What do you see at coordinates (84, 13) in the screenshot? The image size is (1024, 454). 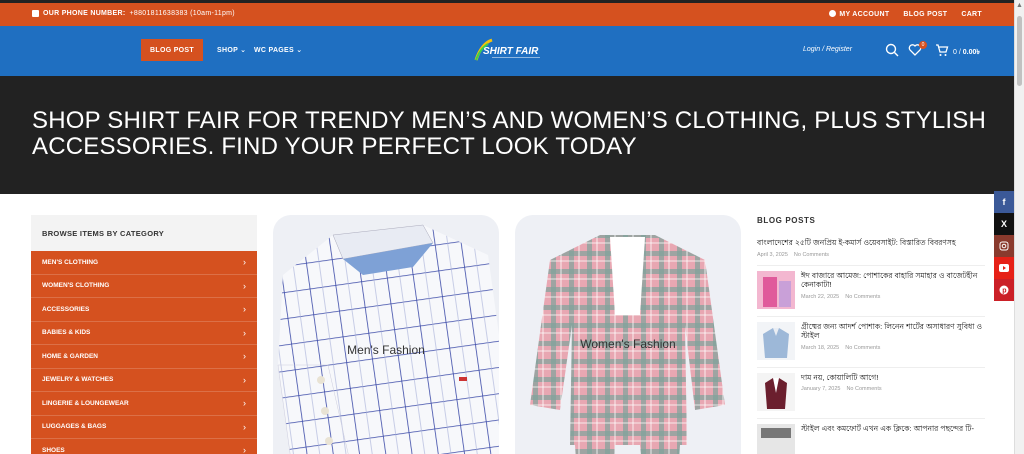 I see `phone-label: OUR PHONE NUMBER:` at bounding box center [84, 13].